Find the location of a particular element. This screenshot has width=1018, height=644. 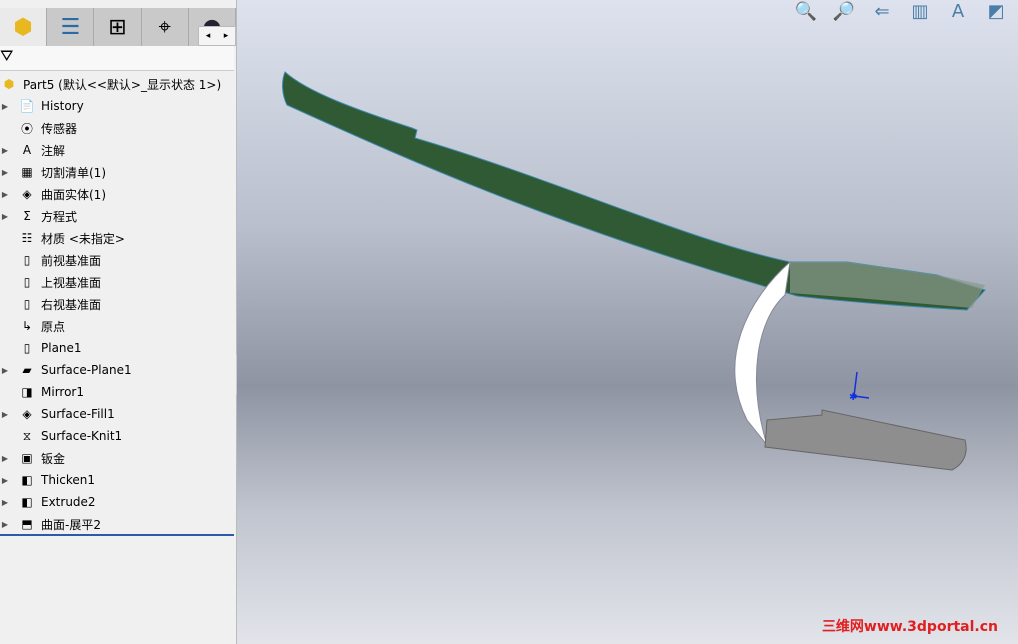

feature-icon: ↳ is located at coordinates (27, 326).